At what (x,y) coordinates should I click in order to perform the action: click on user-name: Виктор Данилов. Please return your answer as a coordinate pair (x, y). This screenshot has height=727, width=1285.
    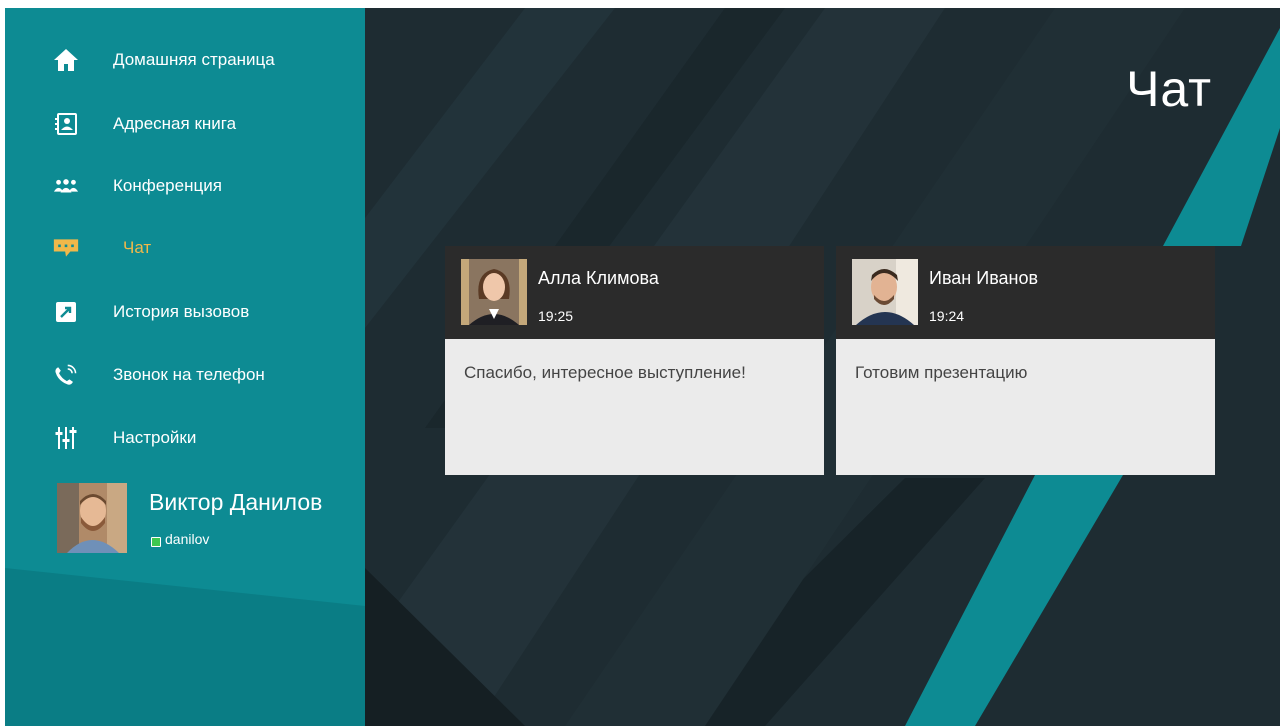
    Looking at the image, I should click on (236, 502).